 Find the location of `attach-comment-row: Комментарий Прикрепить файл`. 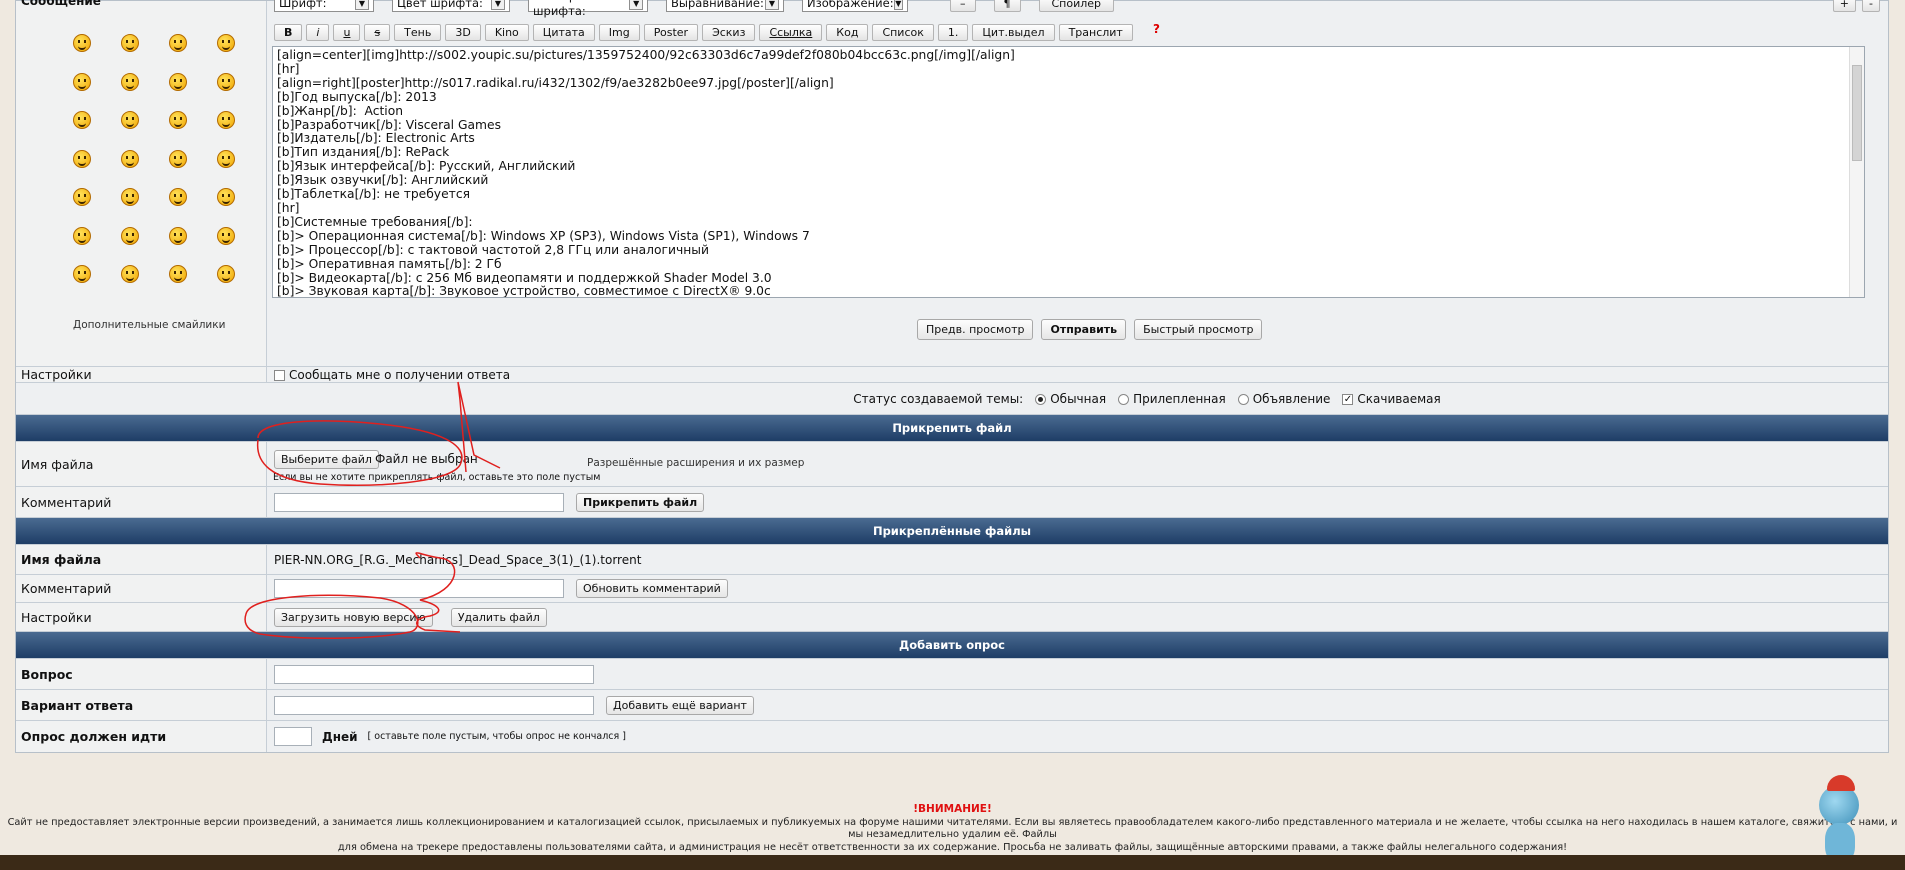

attach-comment-row: Комментарий Прикрепить файл is located at coordinates (952, 502).